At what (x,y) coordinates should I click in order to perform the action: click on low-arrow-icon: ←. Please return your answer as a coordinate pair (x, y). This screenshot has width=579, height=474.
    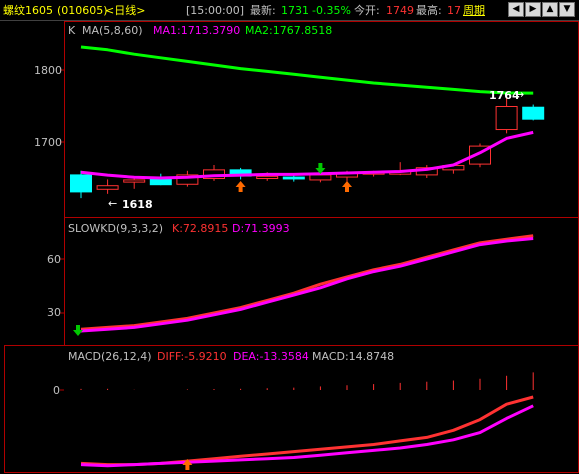
    Looking at the image, I should click on (113, 203).